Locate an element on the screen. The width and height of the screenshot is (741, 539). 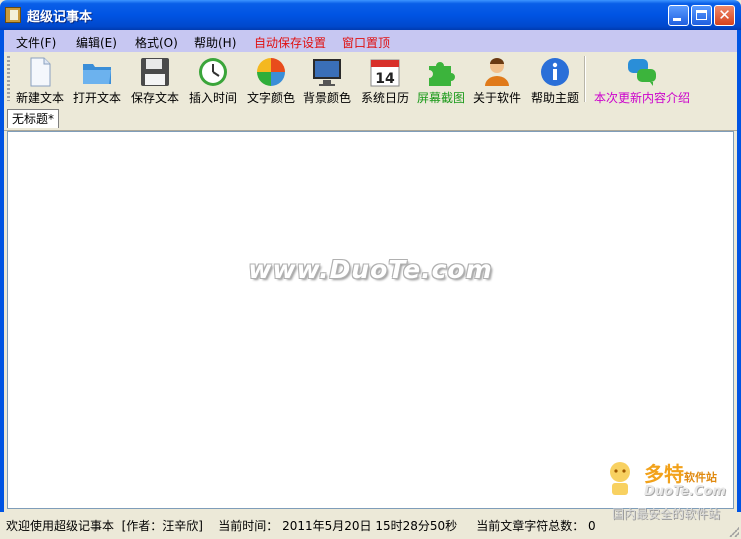
open-folder-icon is located at coordinates (97, 72).